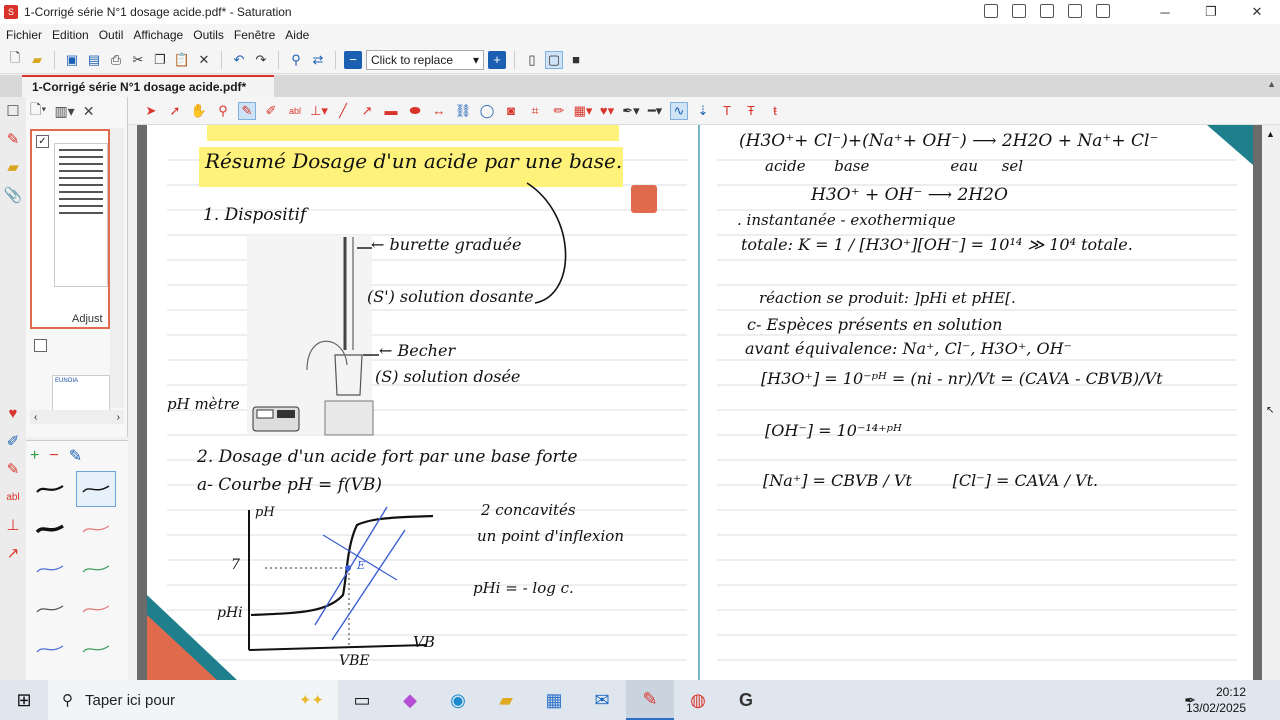  Describe the element at coordinates (271, 111) in the screenshot. I see `eraser-icon: ✐` at that location.